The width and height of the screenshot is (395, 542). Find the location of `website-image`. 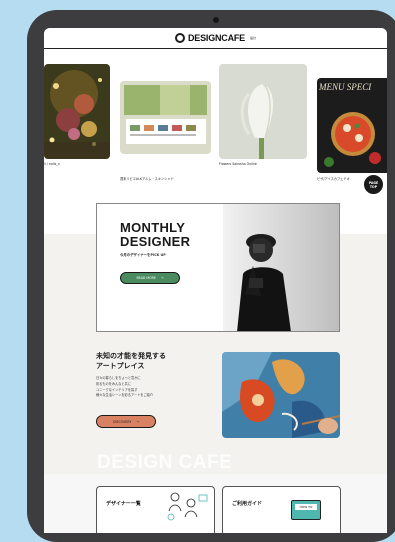

website-image is located at coordinates (165, 117).